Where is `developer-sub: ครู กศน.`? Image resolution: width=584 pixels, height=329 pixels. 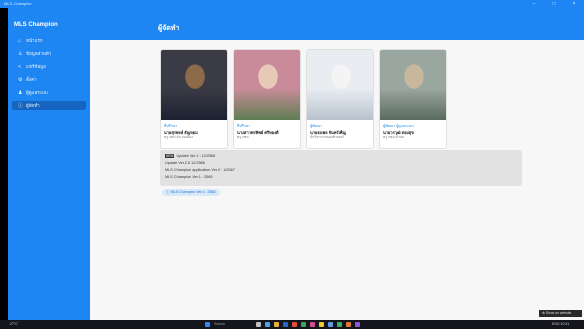 developer-sub: ครู กศน. is located at coordinates (243, 137).